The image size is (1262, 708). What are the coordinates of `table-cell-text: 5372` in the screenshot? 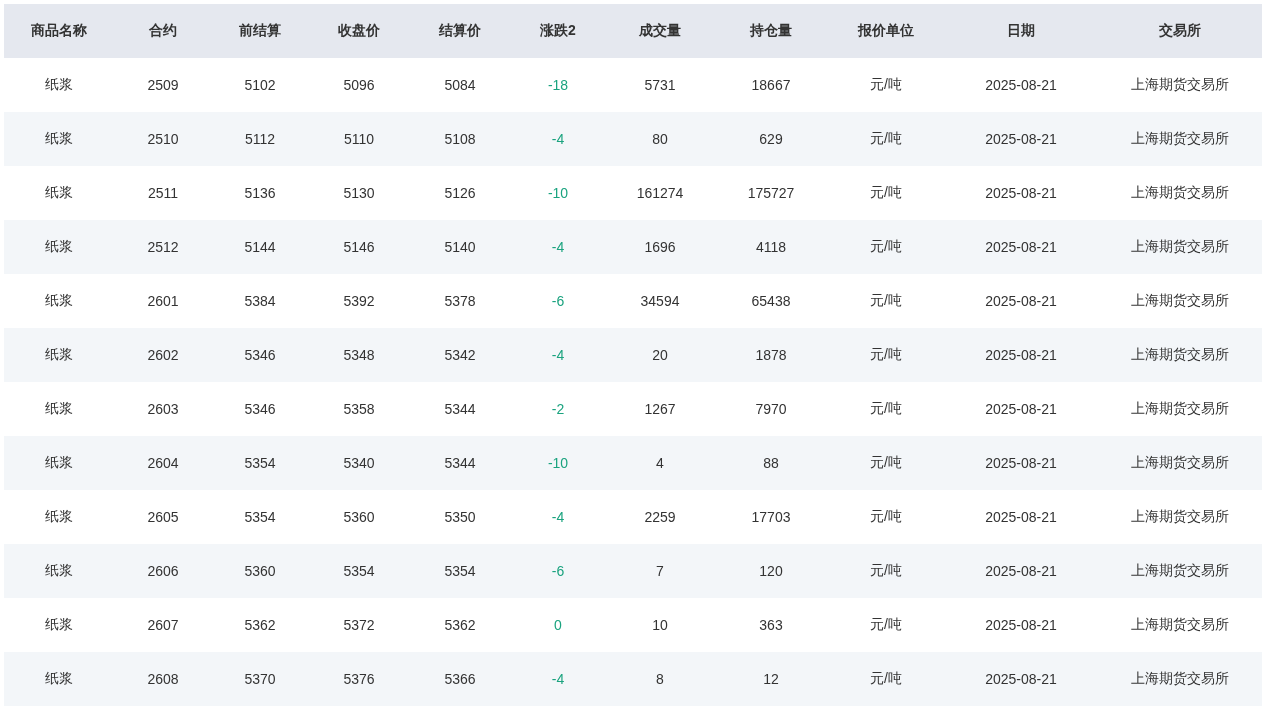 It's located at (359, 625).